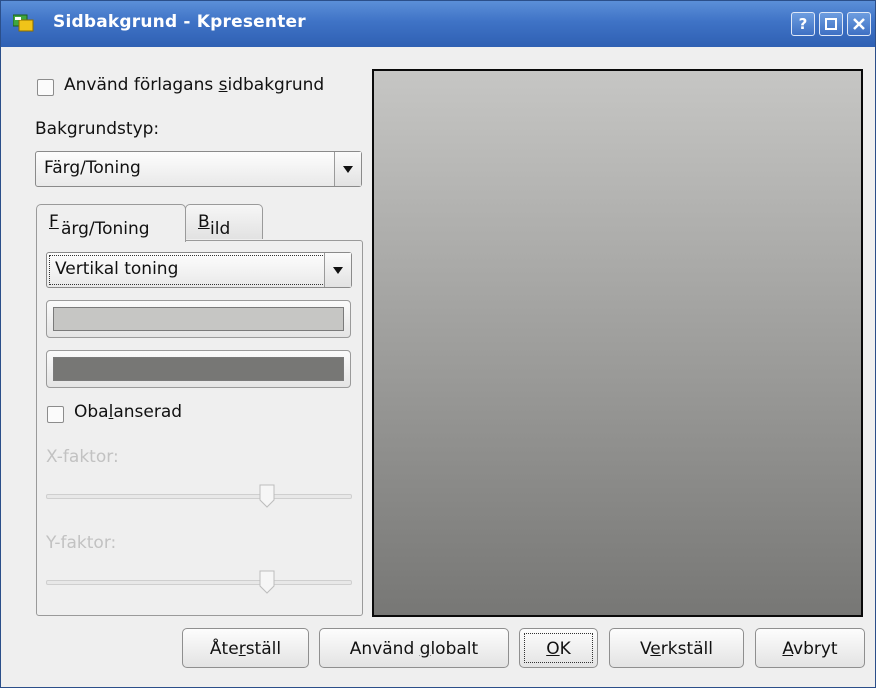 The image size is (876, 688). What do you see at coordinates (82, 457) in the screenshot?
I see `x-factor-label: X-faktor:` at bounding box center [82, 457].